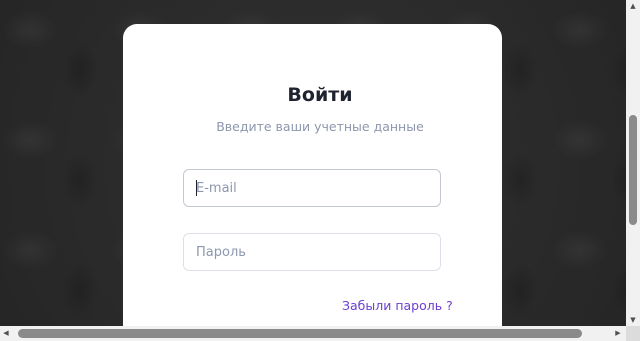  What do you see at coordinates (312, 188) in the screenshot?
I see `email-input` at bounding box center [312, 188].